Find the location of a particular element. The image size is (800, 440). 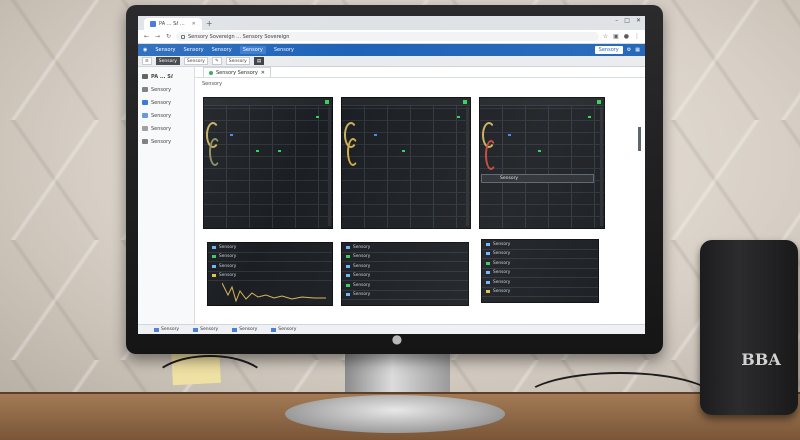

app-menu-3: Sensory is located at coordinates (252, 50).